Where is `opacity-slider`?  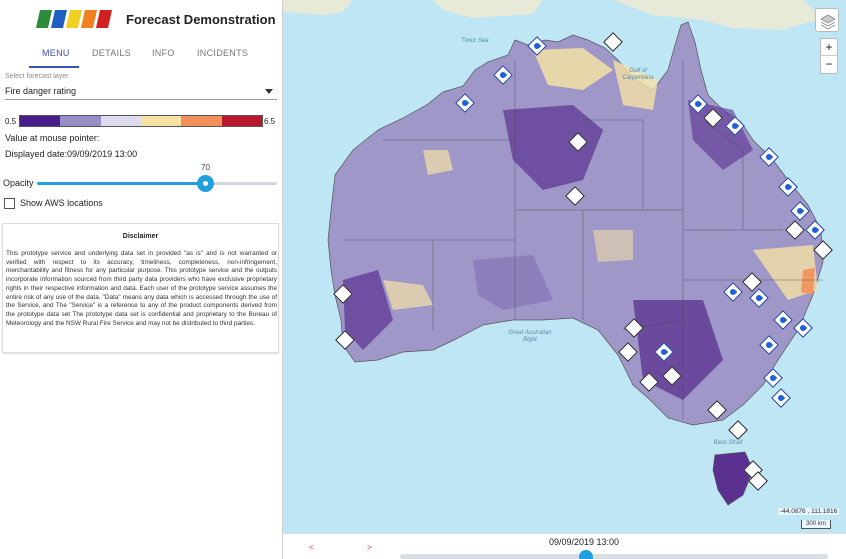 opacity-slider is located at coordinates (157, 183).